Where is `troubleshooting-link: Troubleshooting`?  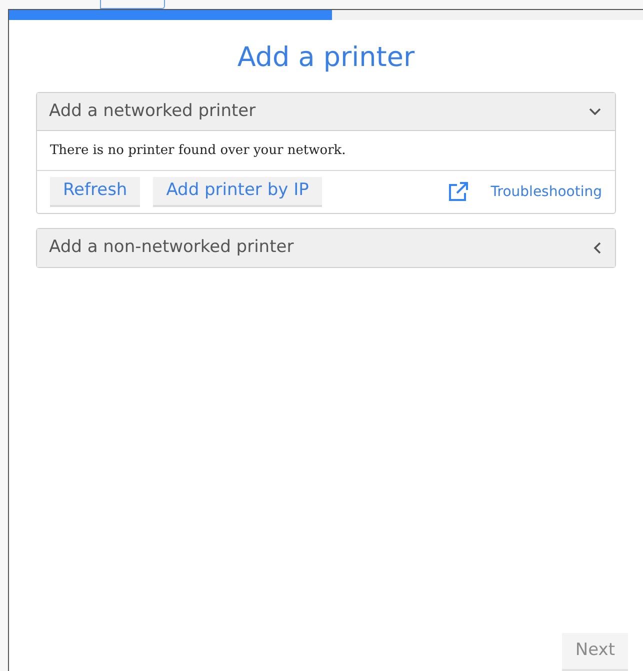 troubleshooting-link: Troubleshooting is located at coordinates (546, 192).